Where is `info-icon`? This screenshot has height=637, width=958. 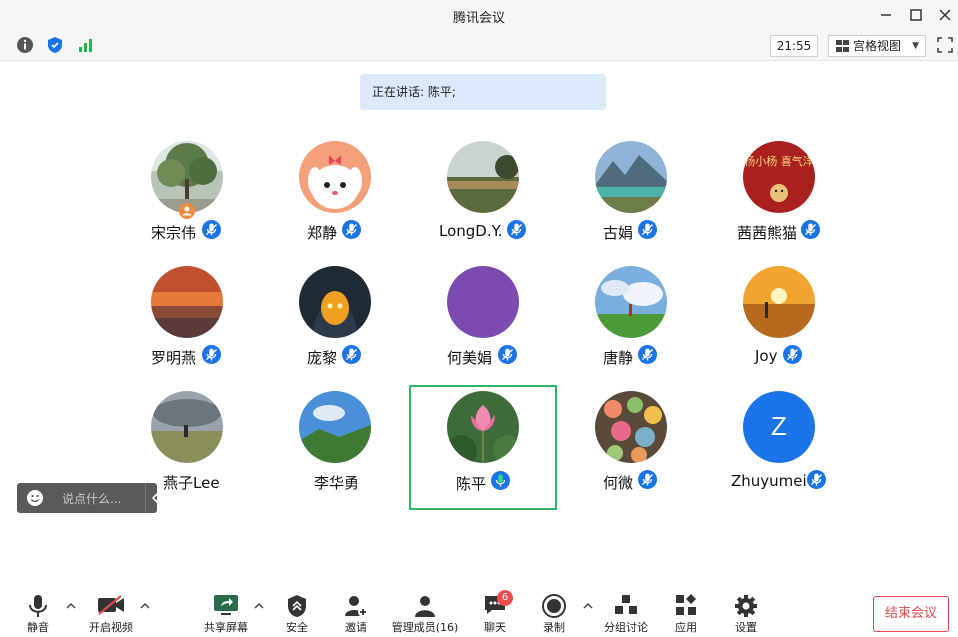
info-icon is located at coordinates (25, 45).